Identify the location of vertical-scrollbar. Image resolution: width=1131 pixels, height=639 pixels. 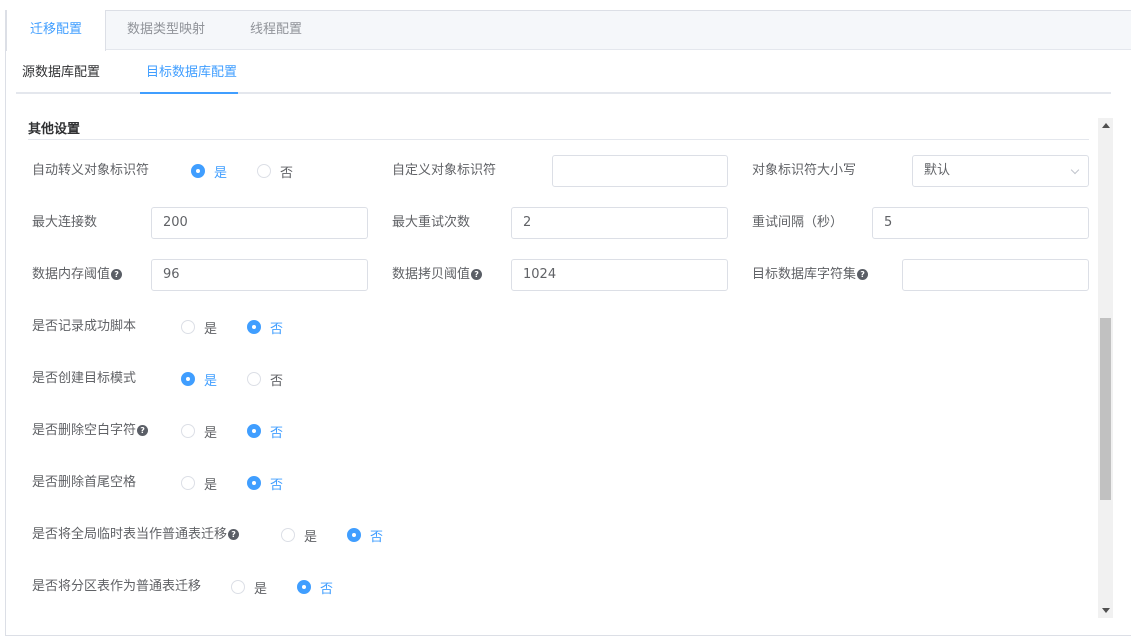
(1105, 368).